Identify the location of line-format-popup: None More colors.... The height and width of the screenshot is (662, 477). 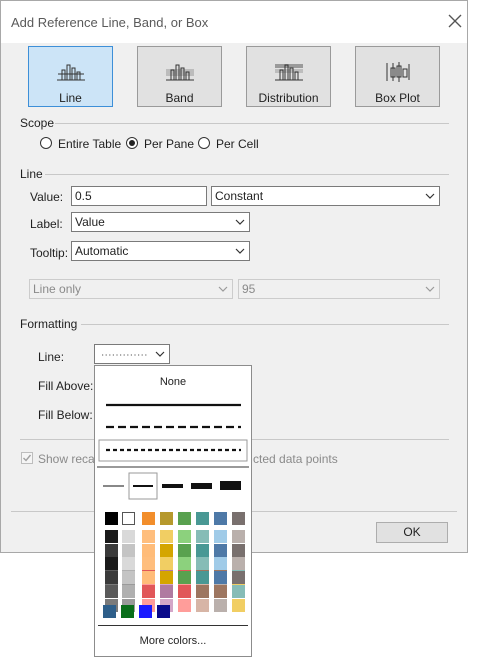
(173, 511).